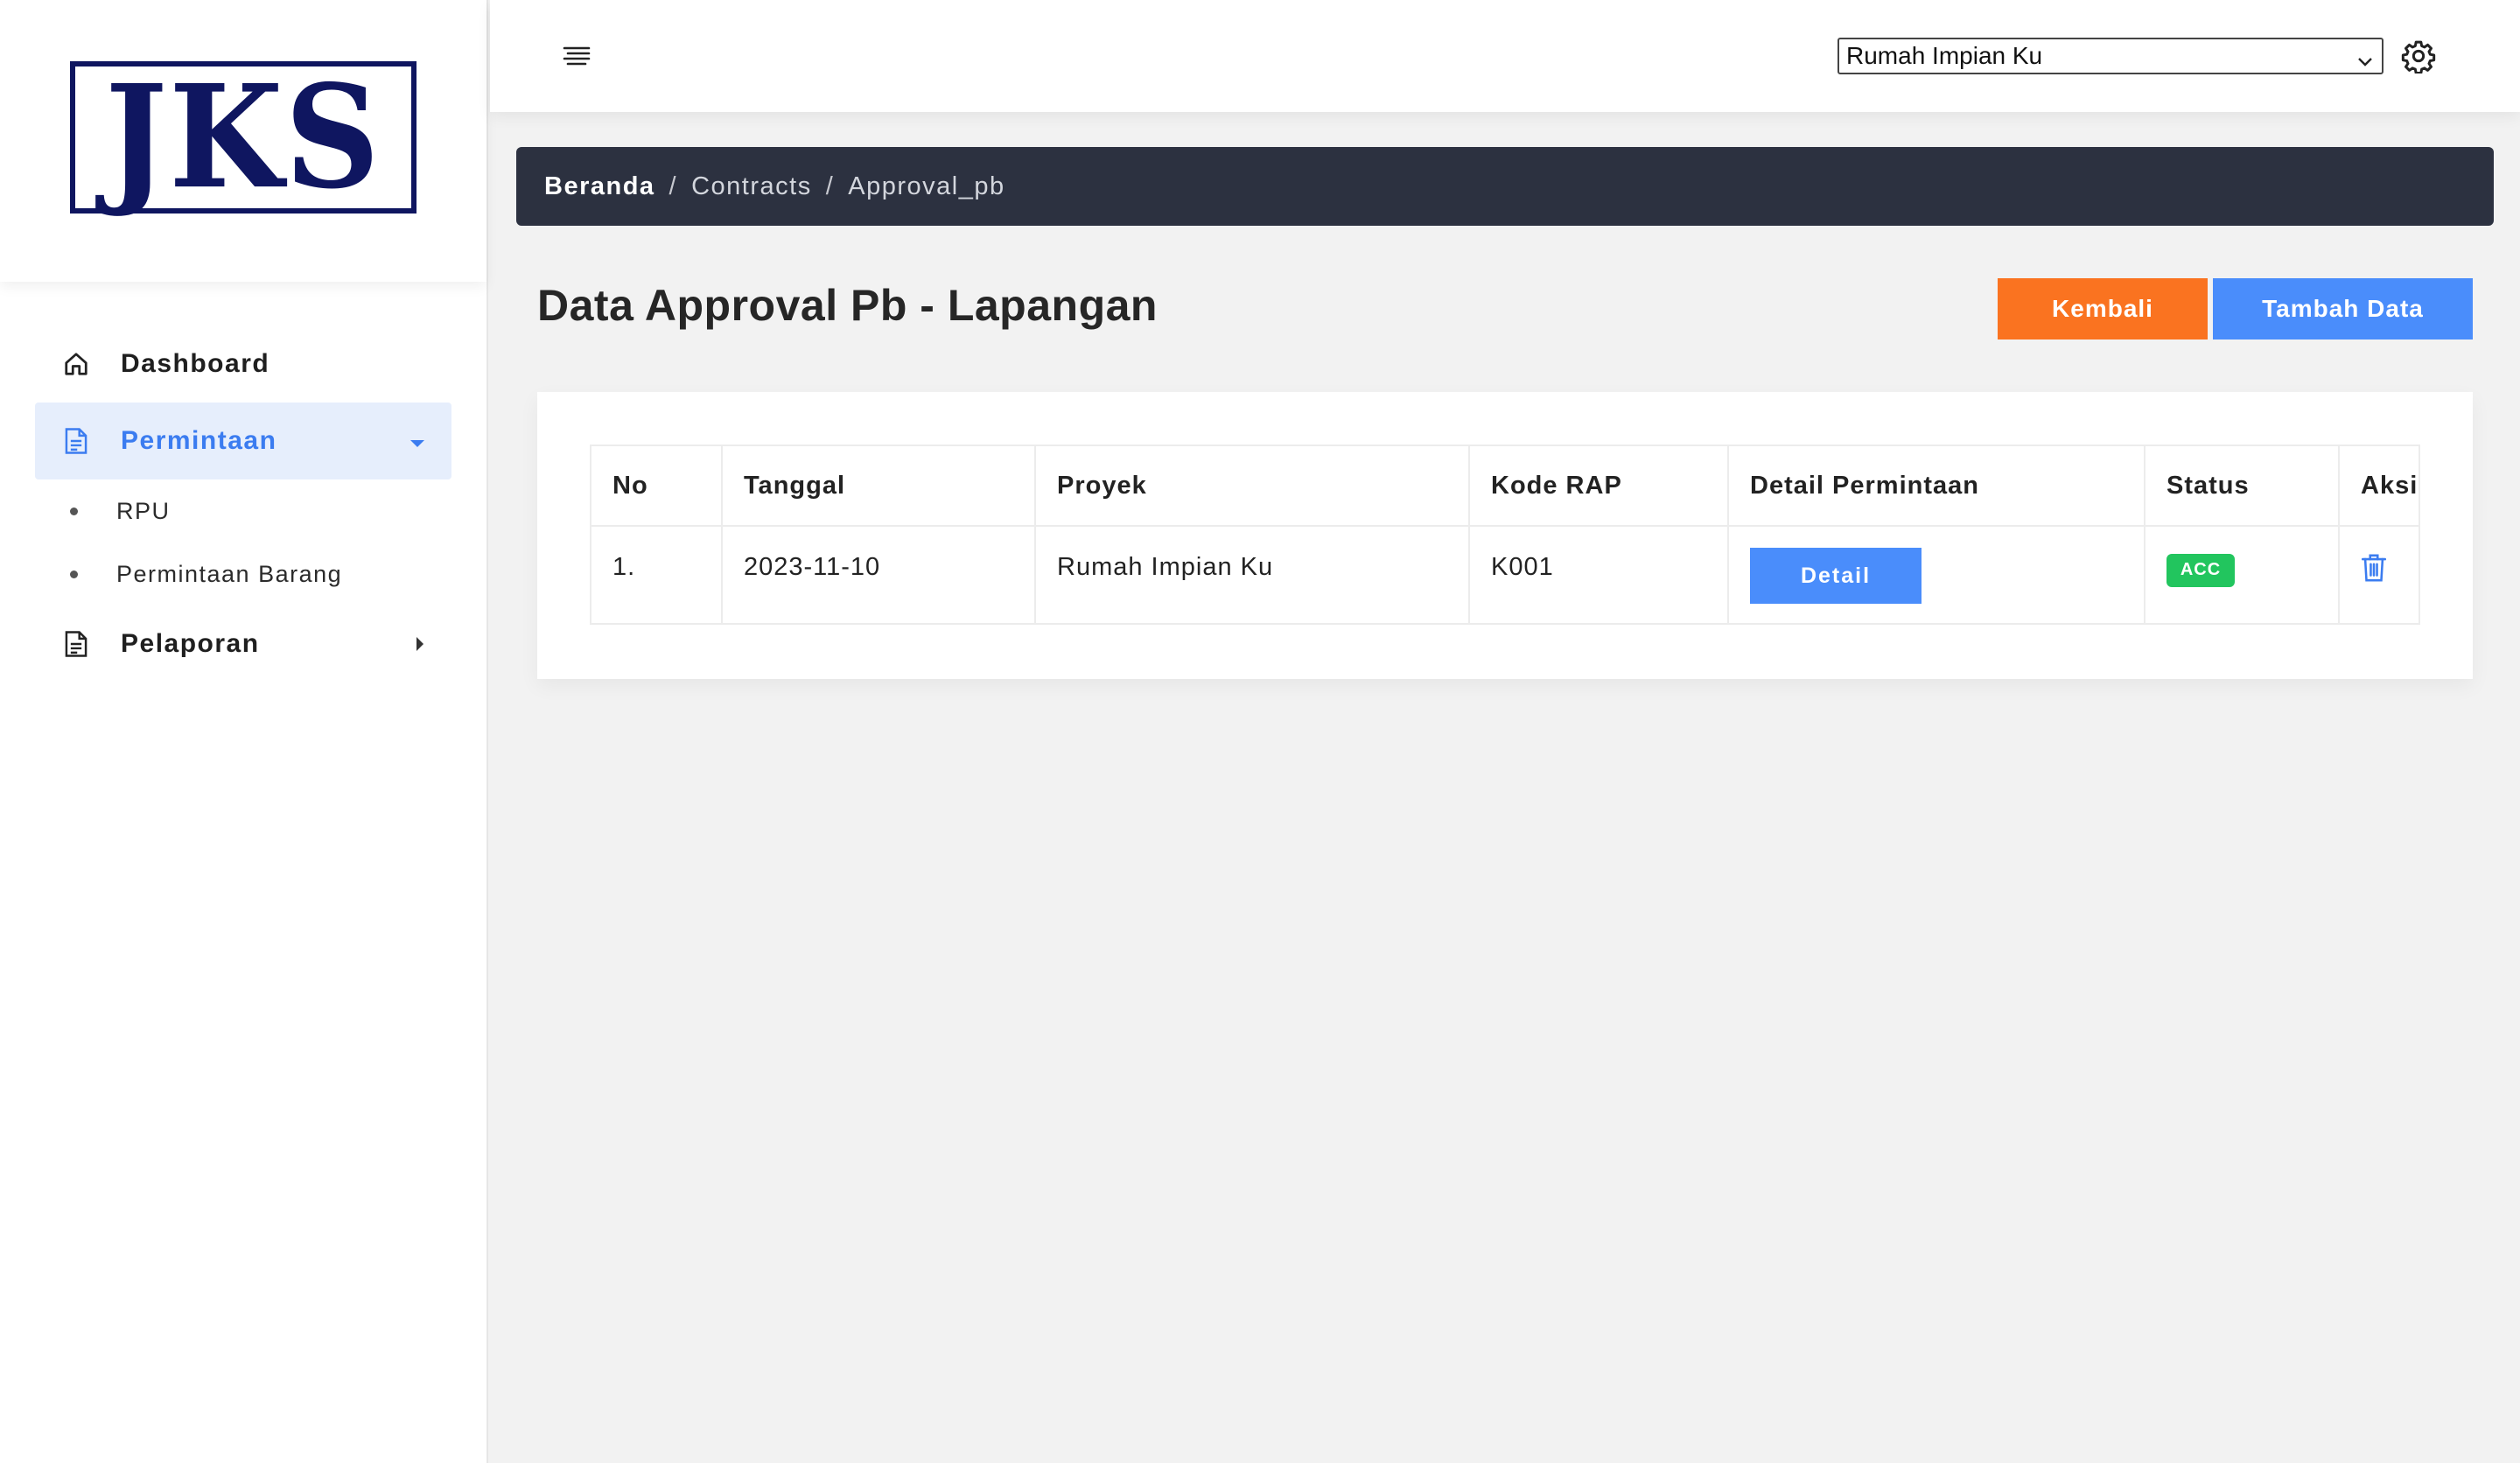  What do you see at coordinates (2418, 56) in the screenshot?
I see `gear-icon` at bounding box center [2418, 56].